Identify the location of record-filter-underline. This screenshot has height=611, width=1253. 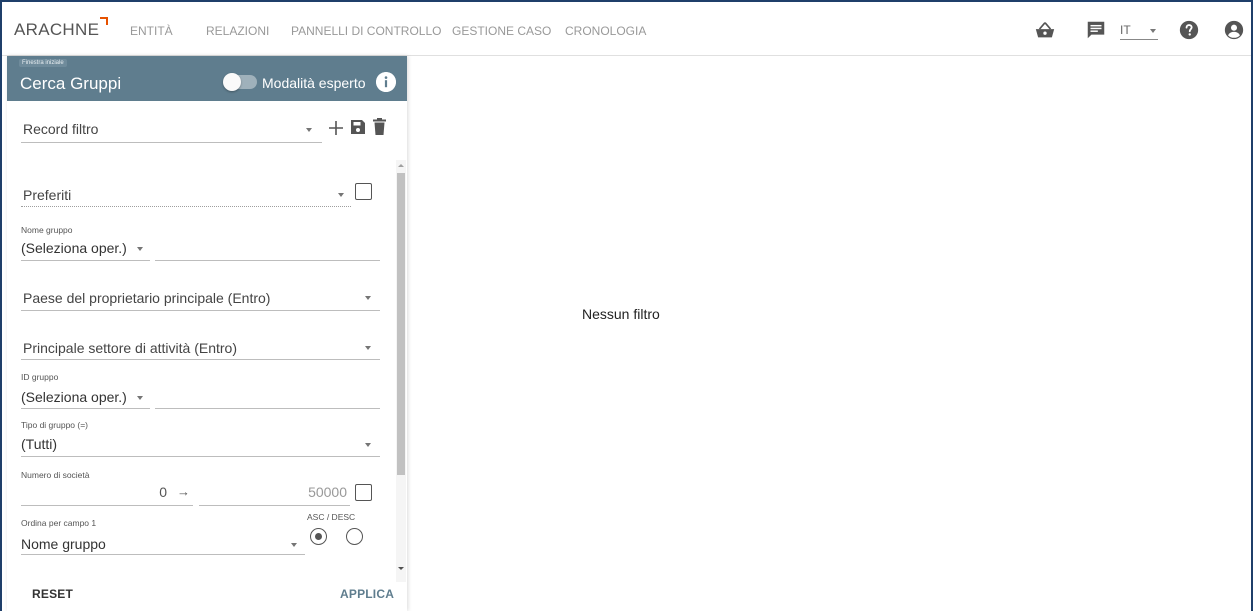
(171, 142).